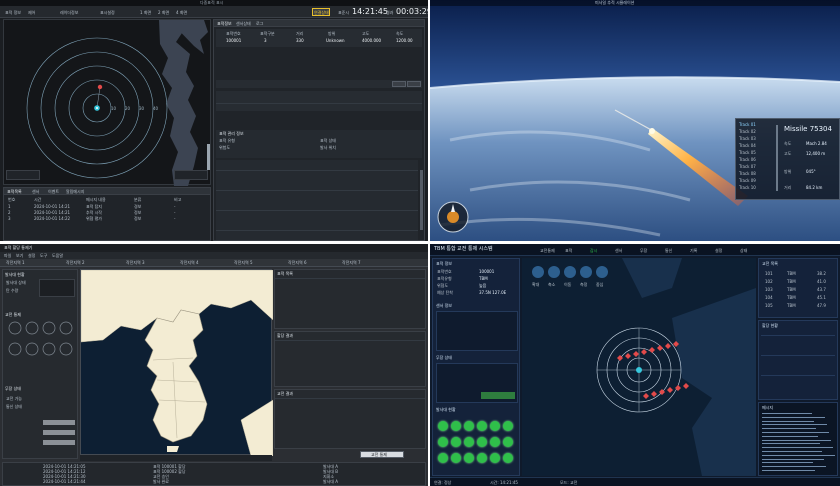 The width and height of the screenshot is (840, 486). I want to click on row-impact-value: 37.5N 127.0E, so click(493, 292).